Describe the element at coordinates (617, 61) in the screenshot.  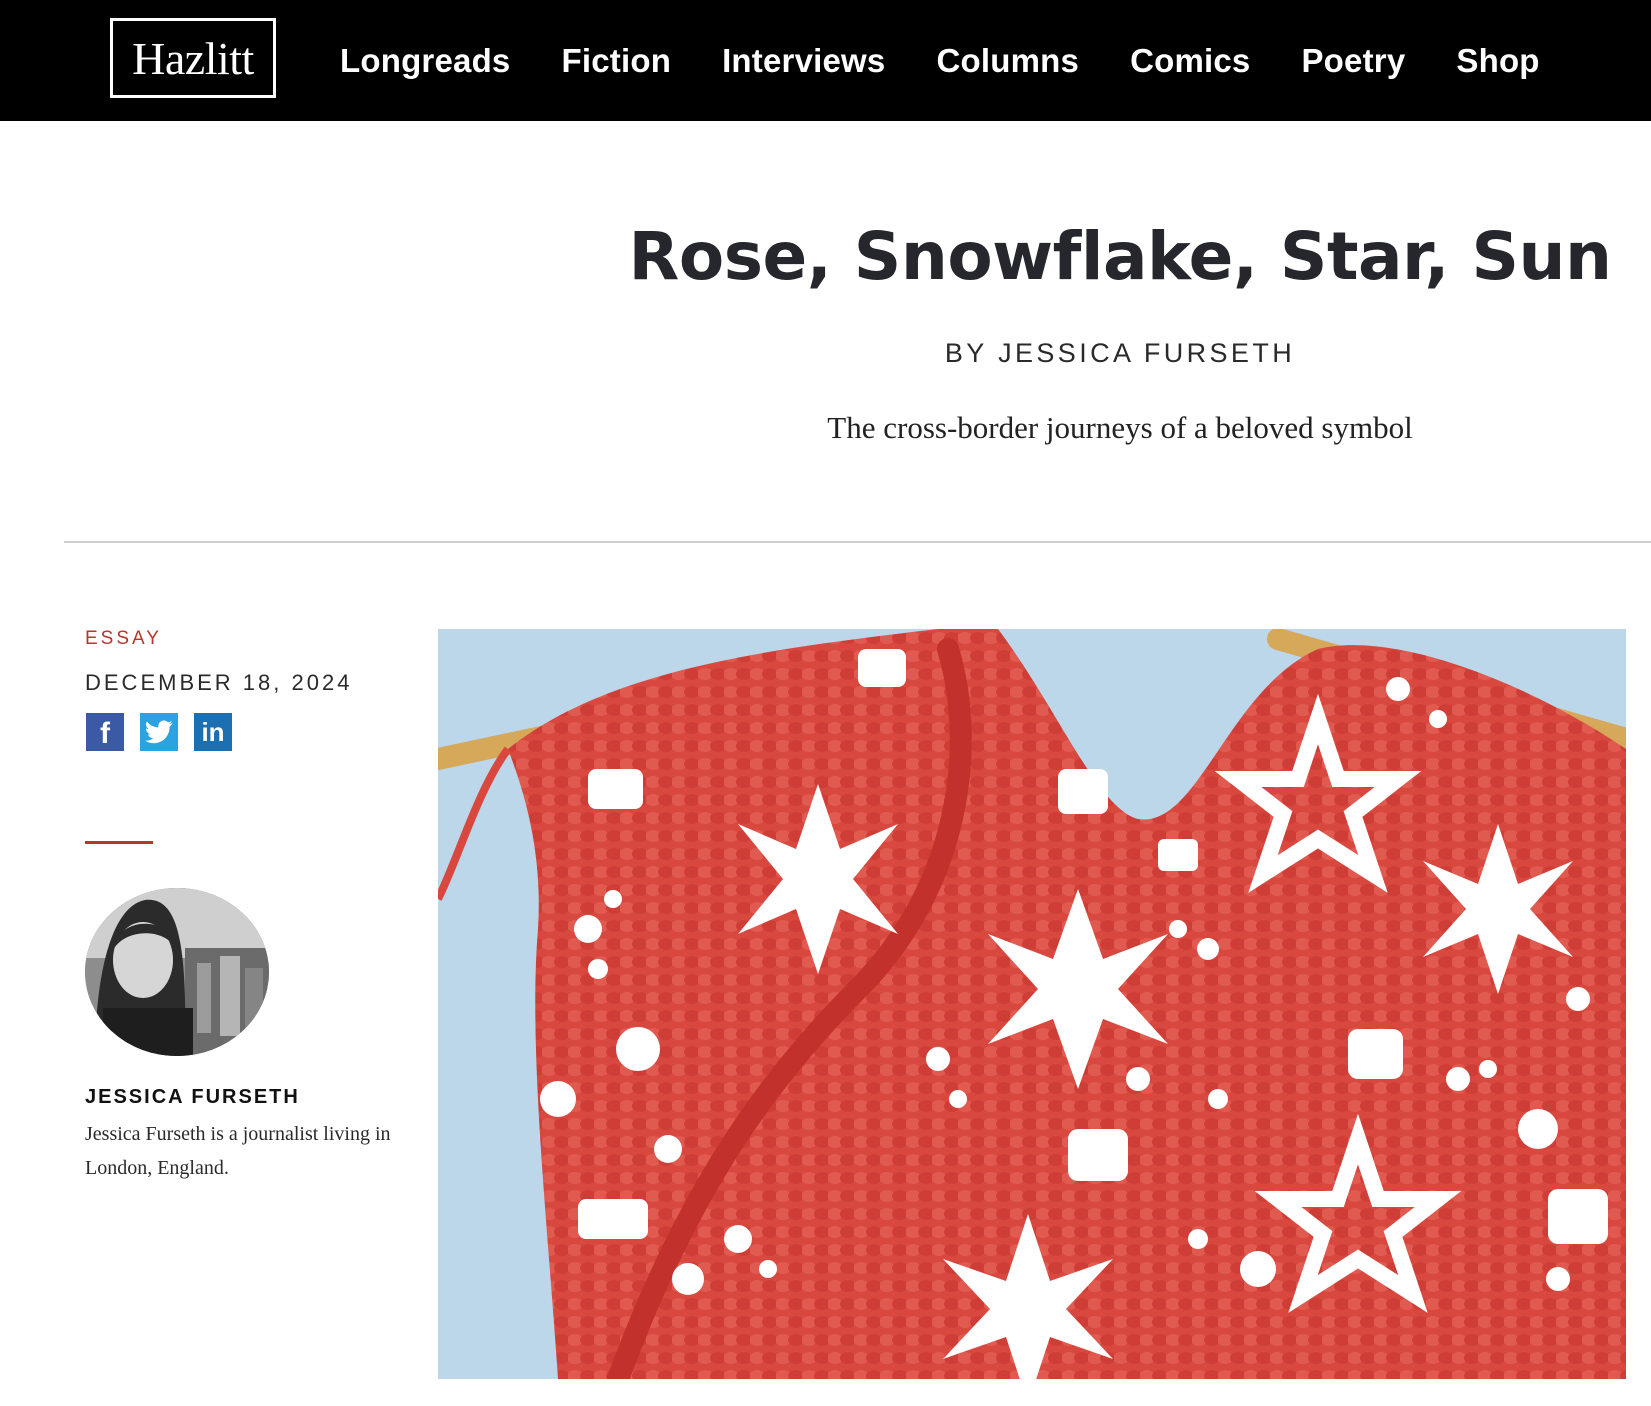
I see `nav-link-fiction: Fiction` at that location.